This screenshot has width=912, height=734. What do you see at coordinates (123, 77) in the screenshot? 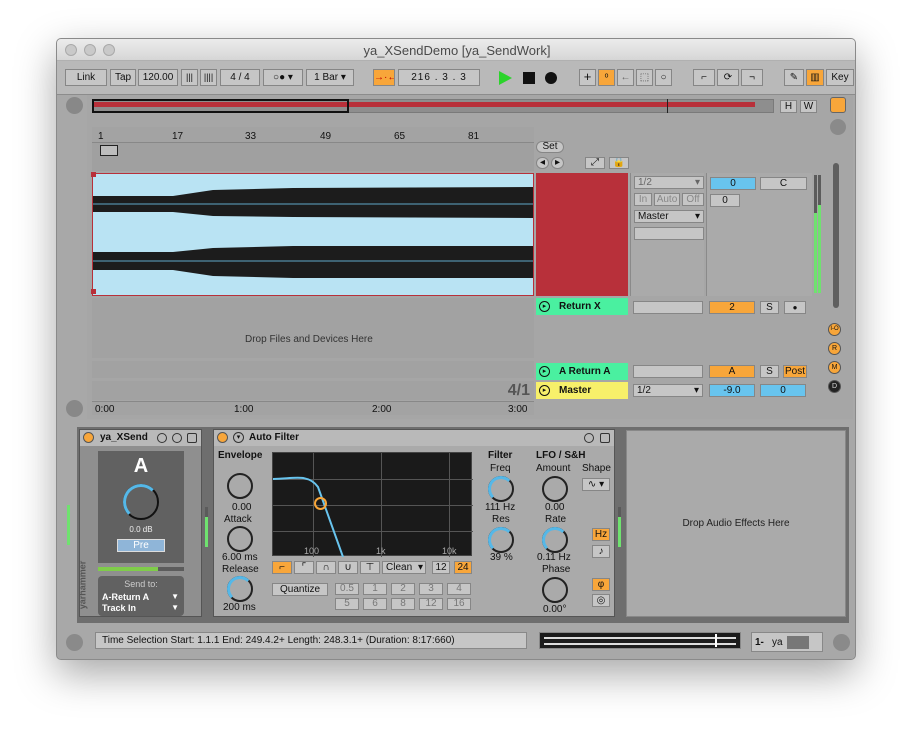
I see `tap-tempo-button: Tap` at bounding box center [123, 77].